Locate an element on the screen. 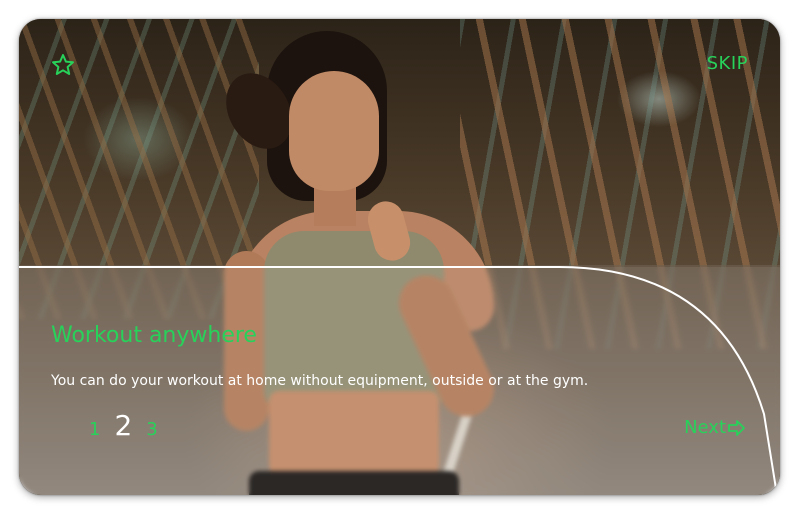 The width and height of the screenshot is (797, 514). star-outline-icon is located at coordinates (63, 64).